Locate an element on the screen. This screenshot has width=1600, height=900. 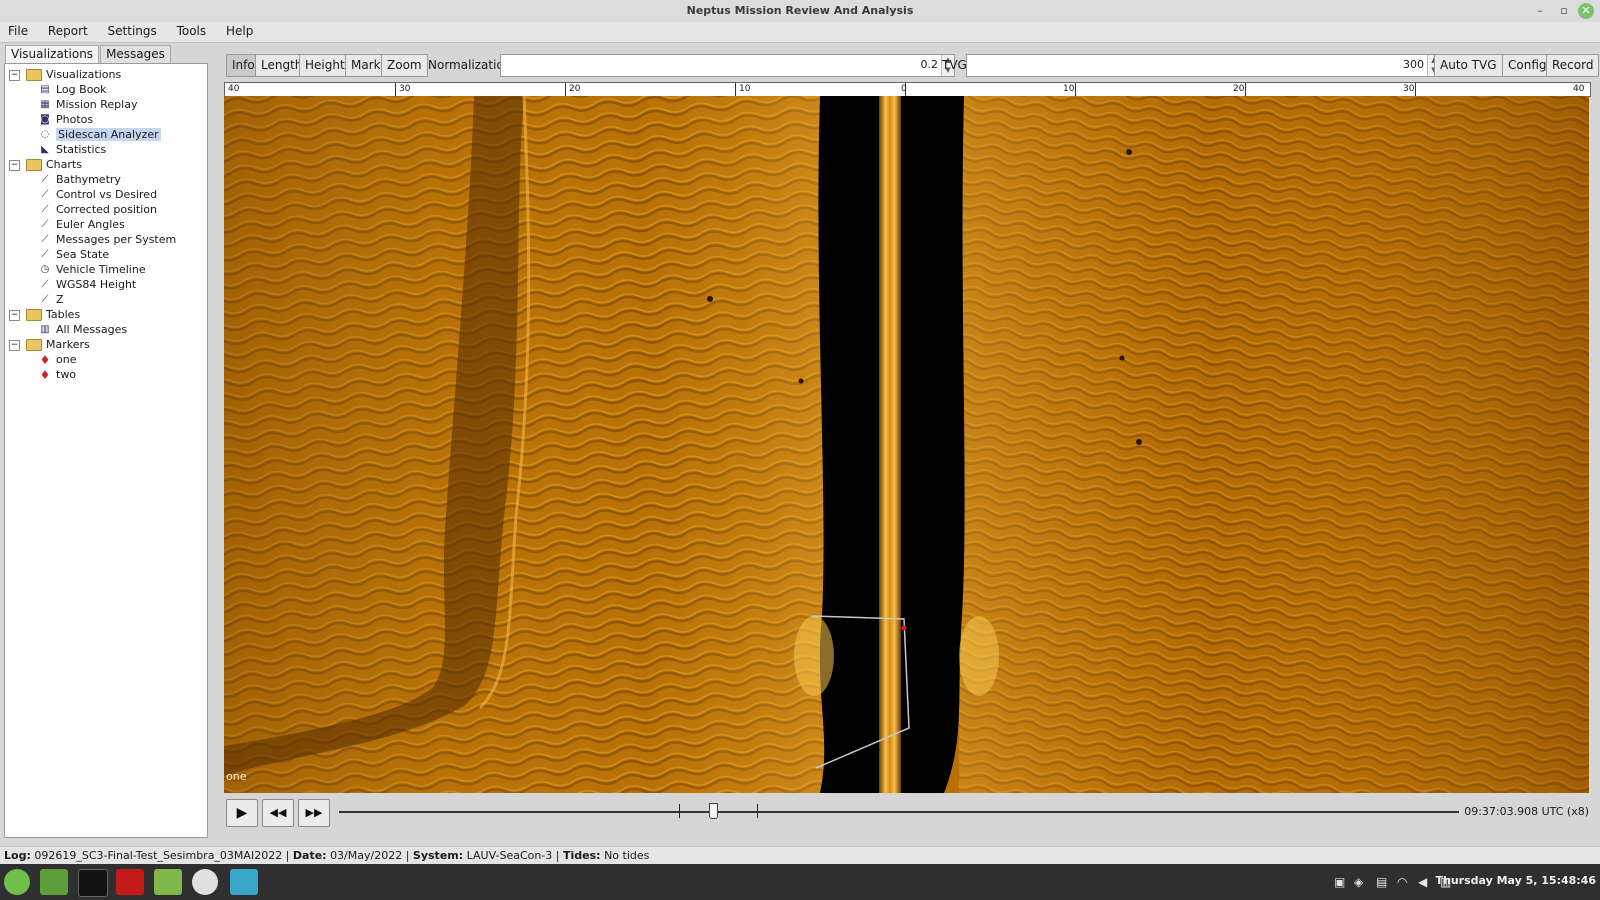
start-menu-icon is located at coordinates (17, 882).